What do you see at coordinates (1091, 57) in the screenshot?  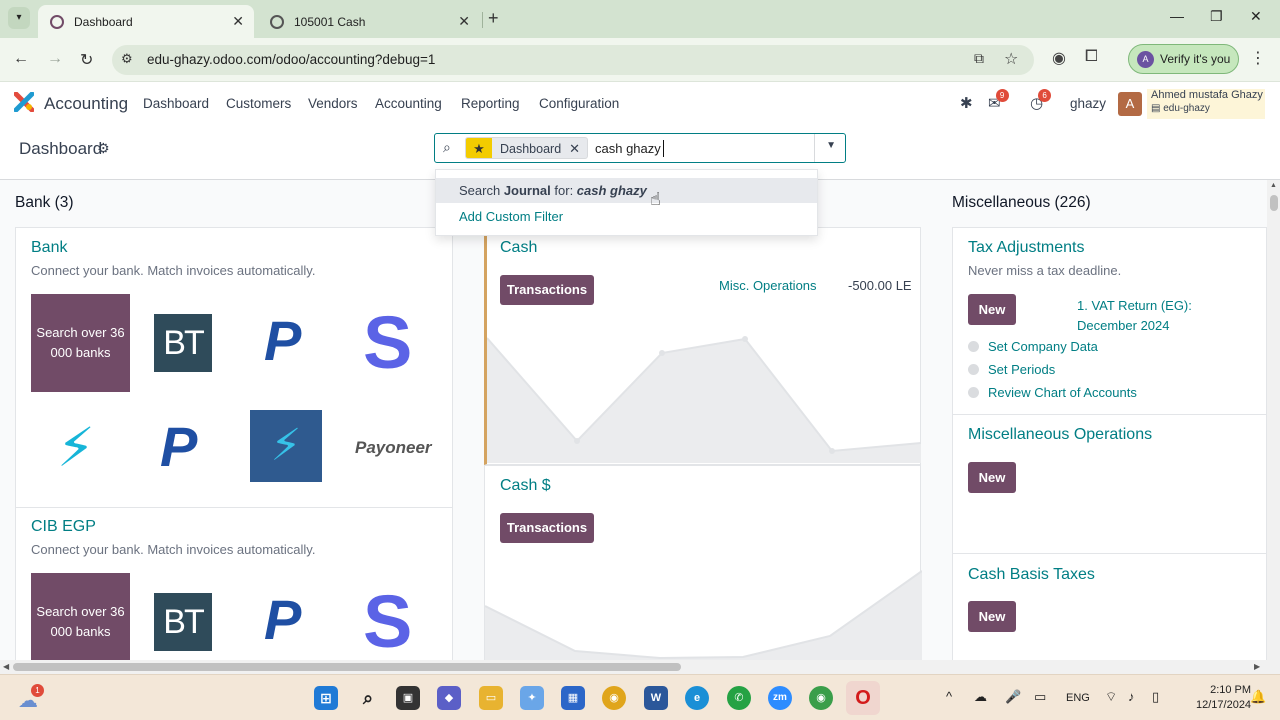 I see `extensions-puzzle-icon: ⧠` at bounding box center [1091, 57].